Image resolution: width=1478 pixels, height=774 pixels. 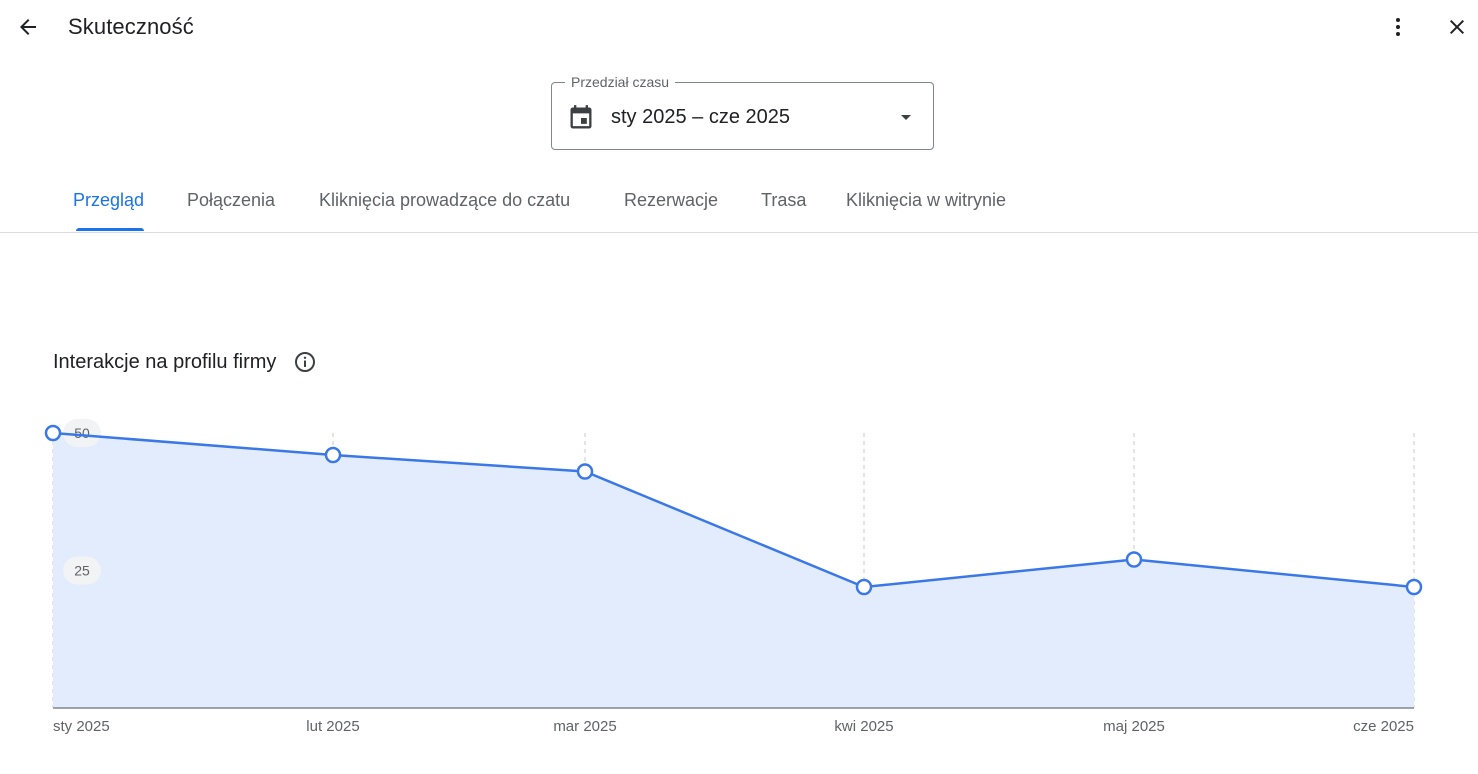 I want to click on more-options-button, so click(x=1398, y=27).